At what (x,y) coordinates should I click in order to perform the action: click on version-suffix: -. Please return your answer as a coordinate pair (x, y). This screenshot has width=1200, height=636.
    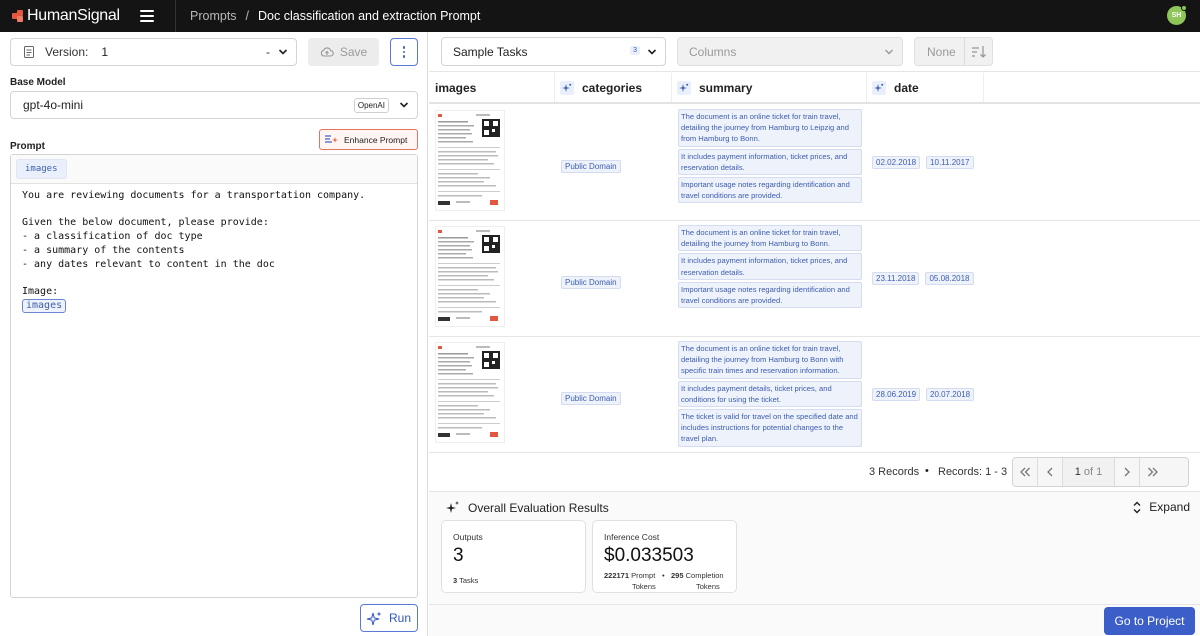
    Looking at the image, I should click on (268, 52).